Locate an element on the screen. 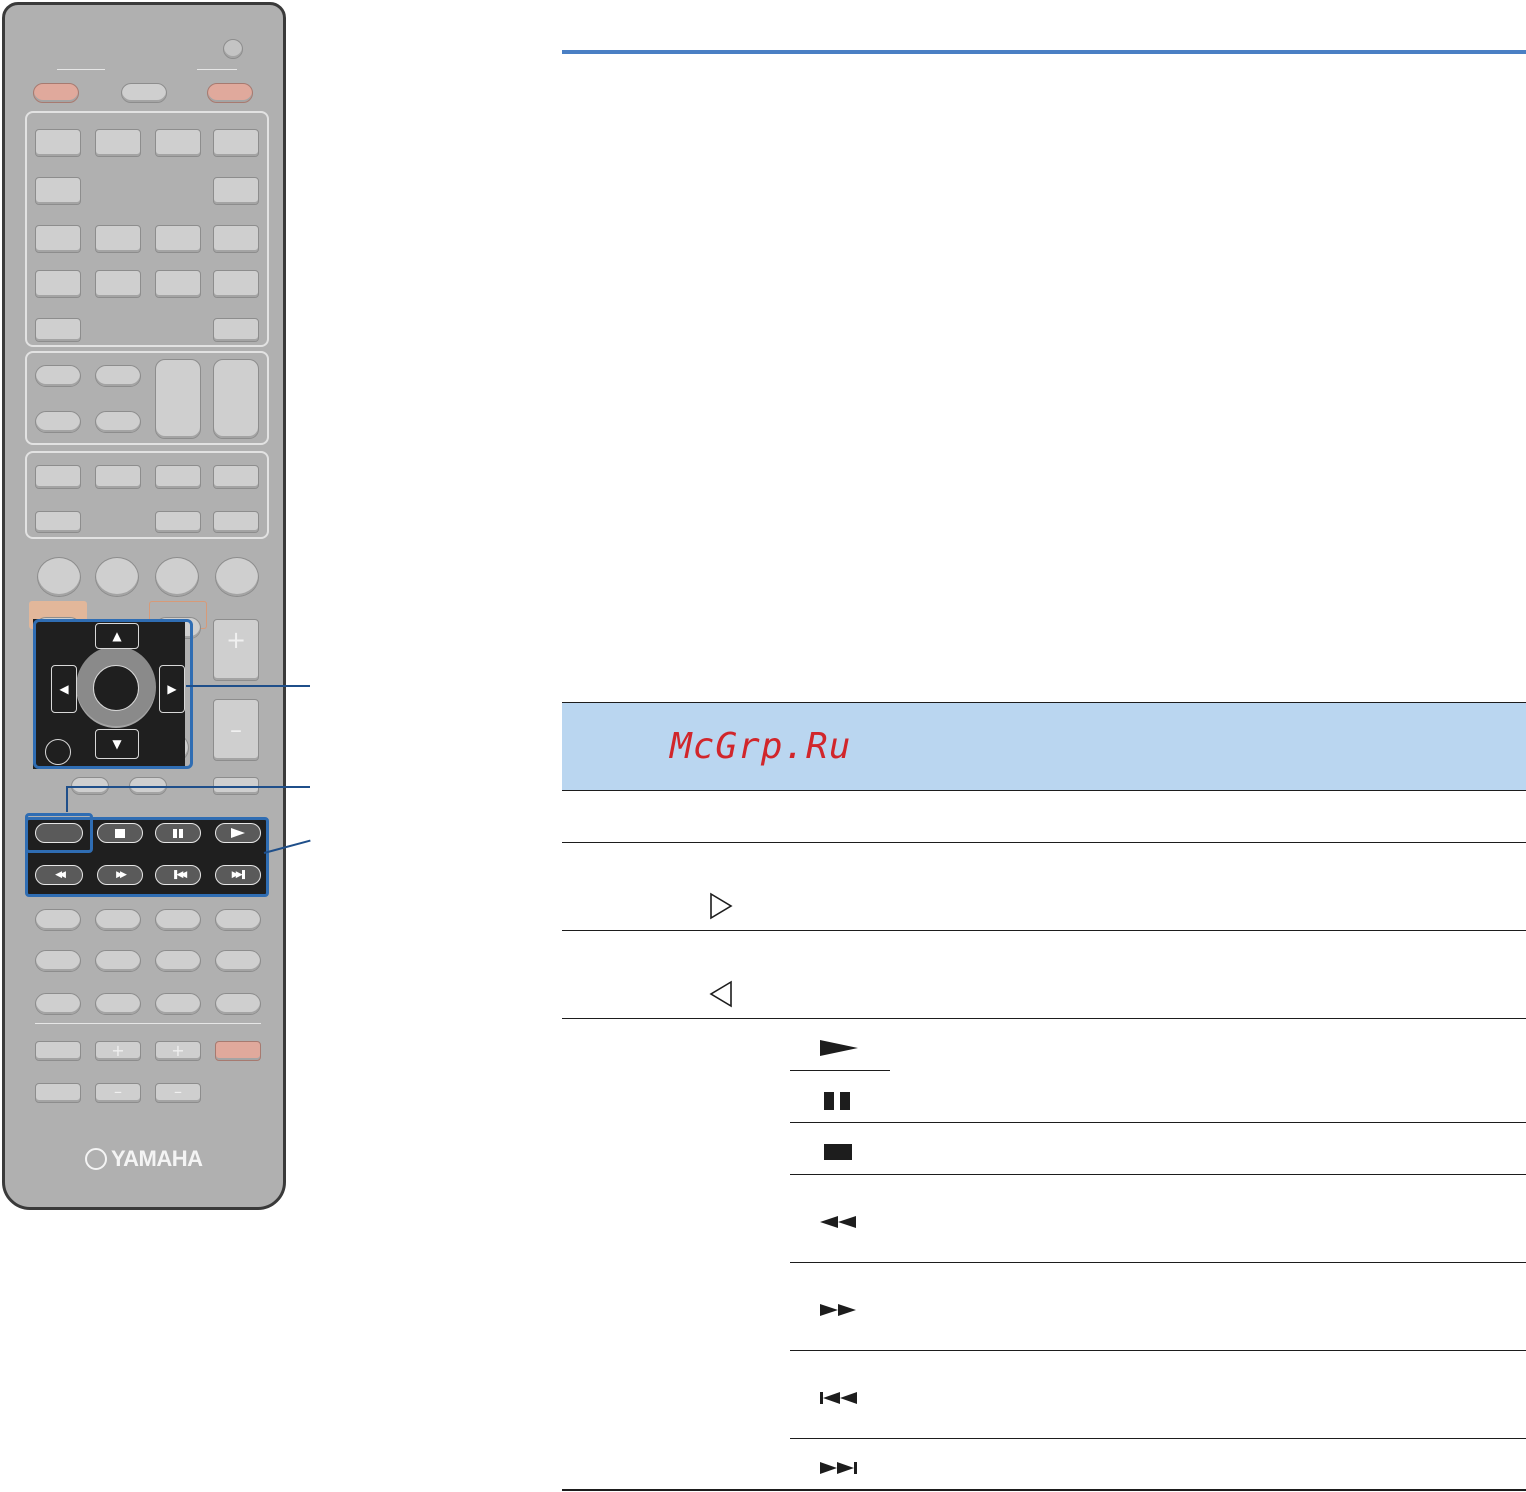 This screenshot has height=1492, width=1526. rewind-icon: ◀◀ is located at coordinates (60, 875).